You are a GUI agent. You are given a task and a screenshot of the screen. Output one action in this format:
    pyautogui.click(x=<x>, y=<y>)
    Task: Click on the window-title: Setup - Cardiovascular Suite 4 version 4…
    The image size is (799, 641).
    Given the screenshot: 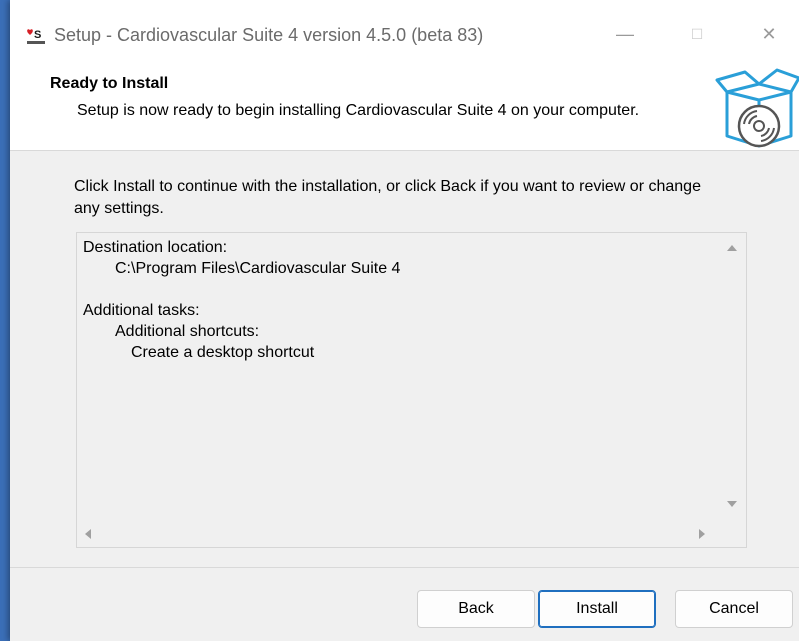 What is the action you would take?
    pyautogui.click(x=269, y=35)
    